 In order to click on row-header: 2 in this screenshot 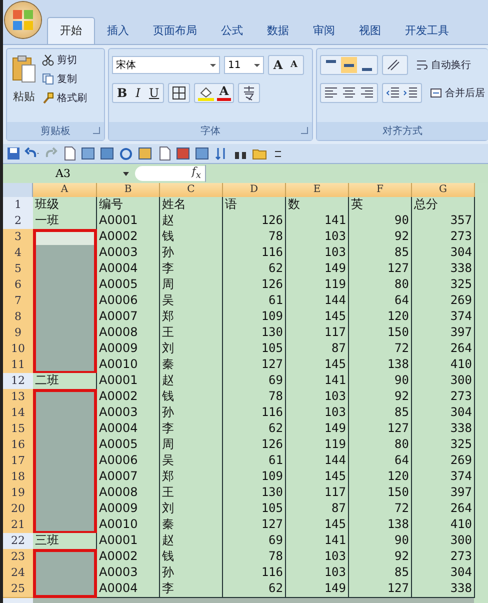, I will do `click(18, 221)`.